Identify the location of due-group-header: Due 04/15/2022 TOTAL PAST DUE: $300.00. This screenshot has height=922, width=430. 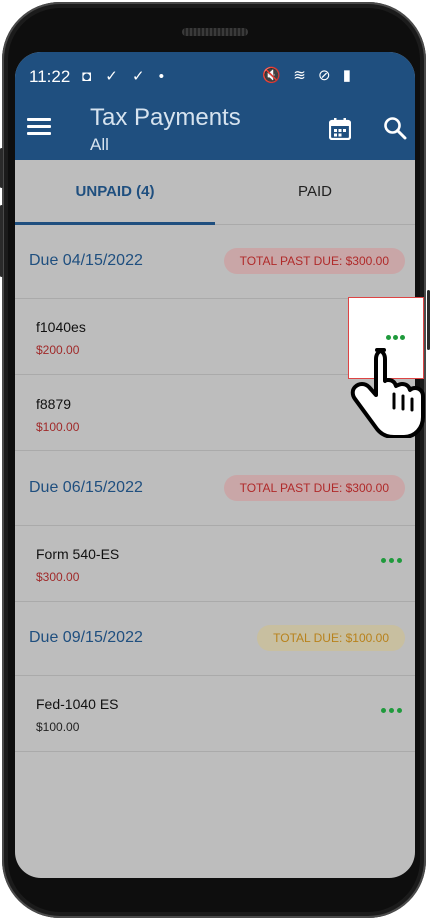
(215, 261).